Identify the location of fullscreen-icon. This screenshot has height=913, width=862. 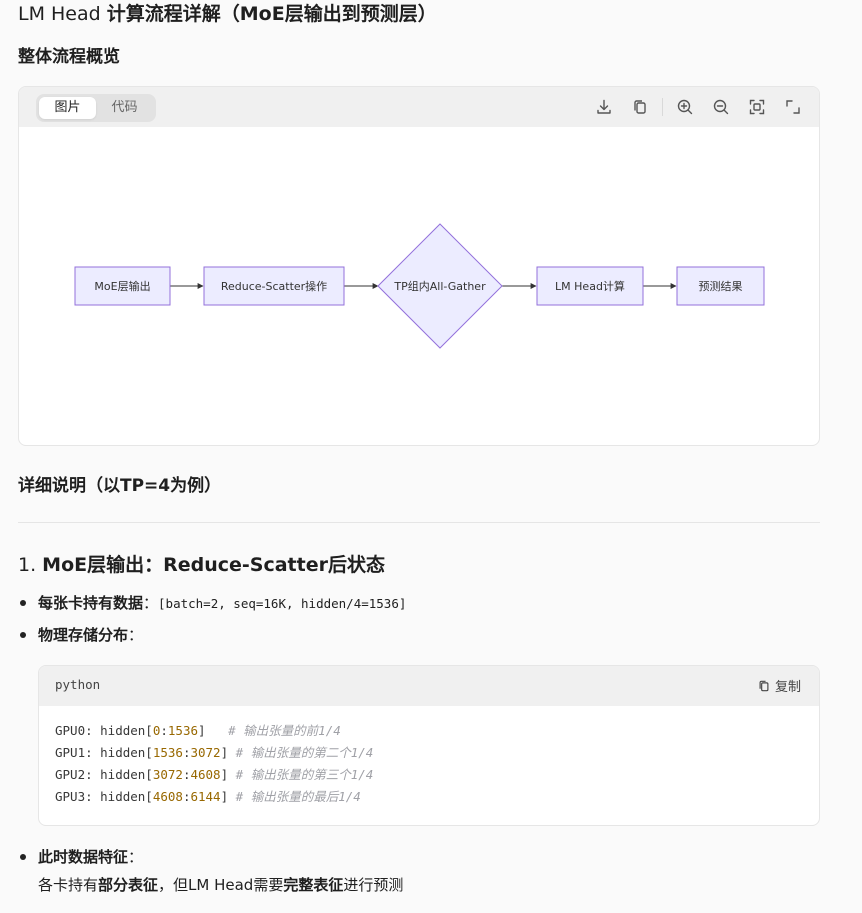
(793, 107).